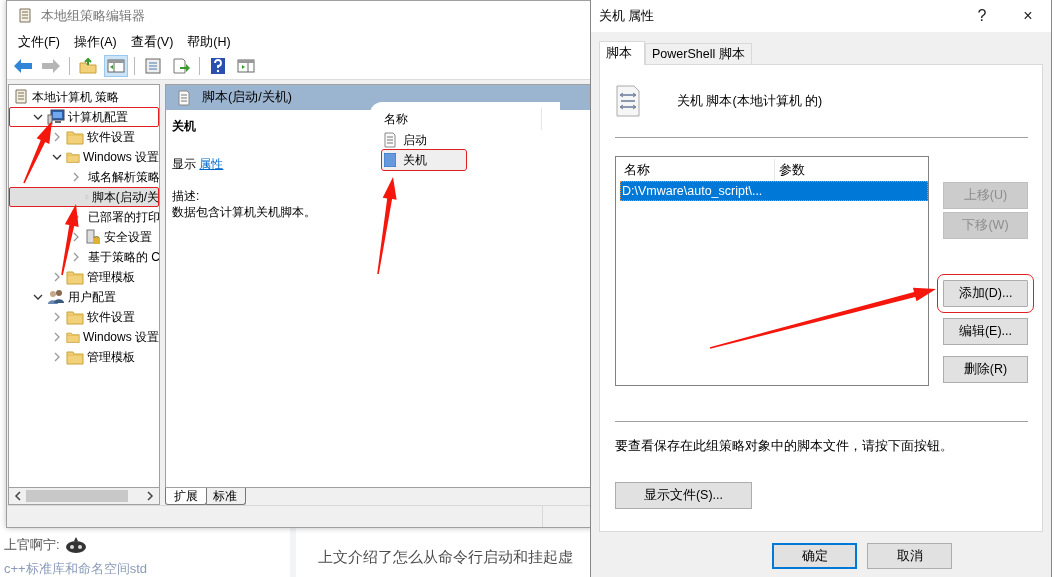 The width and height of the screenshot is (1062, 577). What do you see at coordinates (84, 297) in the screenshot?
I see `tree-item: 用户配置` at bounding box center [84, 297].